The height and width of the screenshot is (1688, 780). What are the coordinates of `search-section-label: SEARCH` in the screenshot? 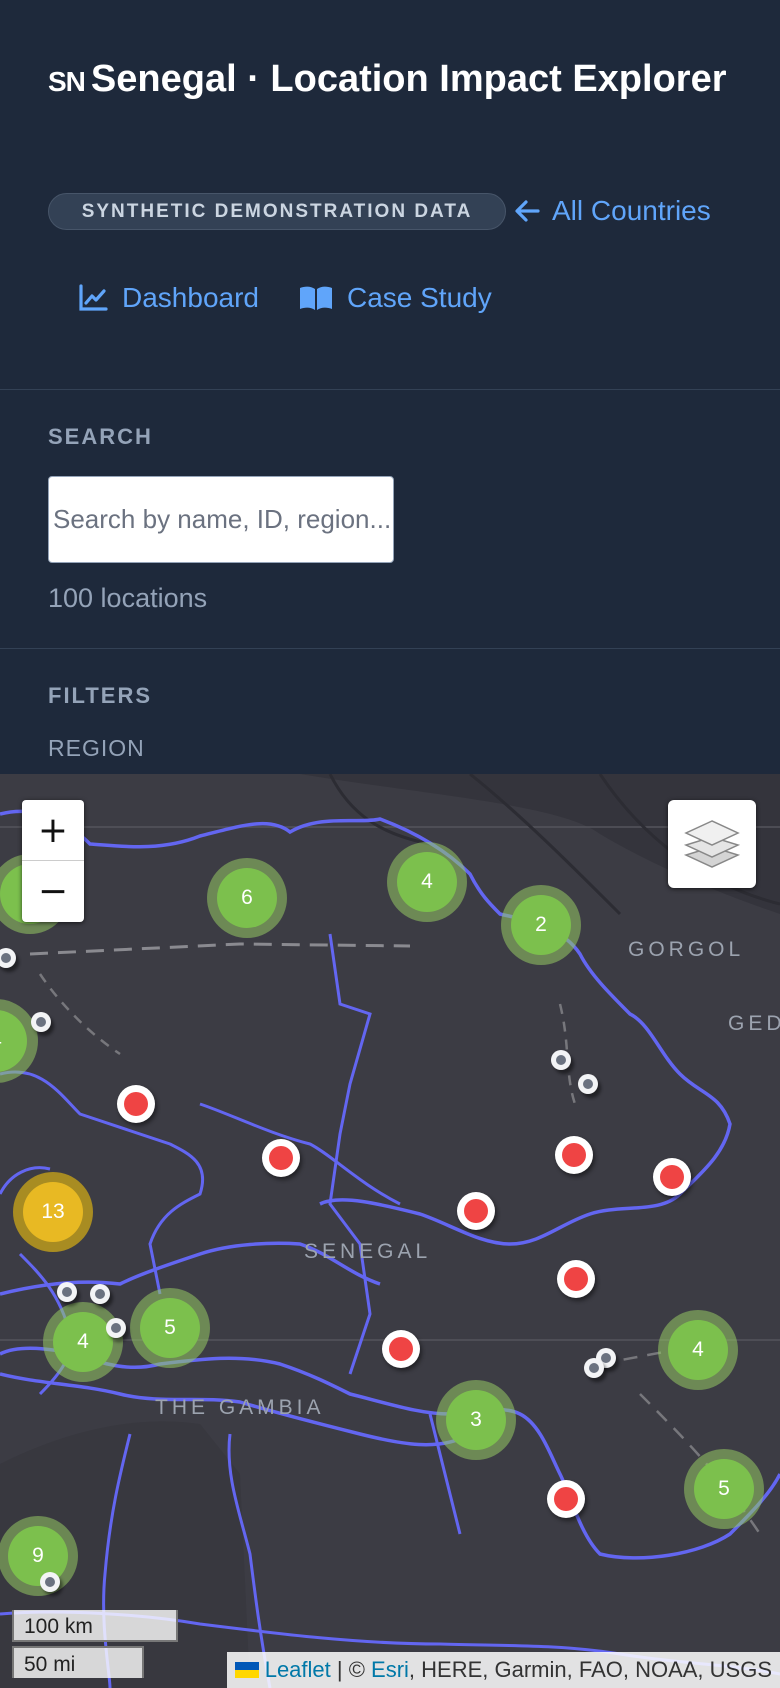 It's located at (100, 436).